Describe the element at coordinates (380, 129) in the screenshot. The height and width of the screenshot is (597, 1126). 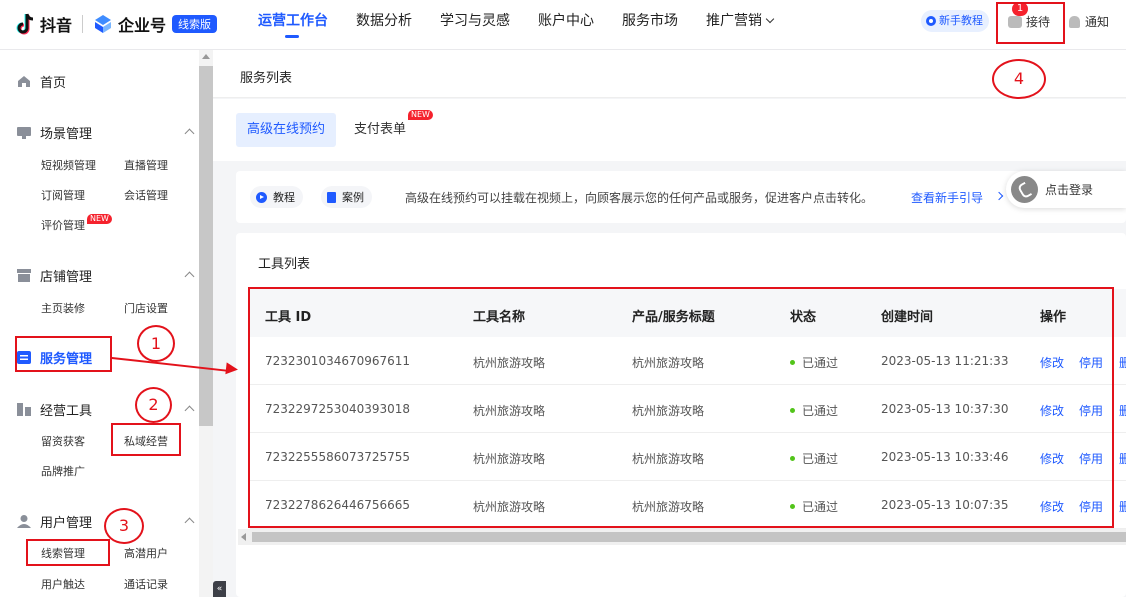
I see `tab-payment-form-label: 支付表单` at that location.